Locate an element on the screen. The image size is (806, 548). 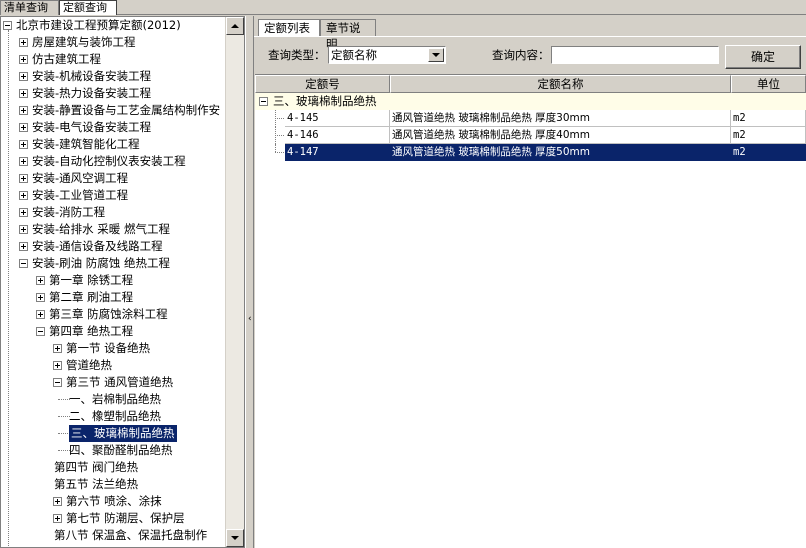
tree-node: 第二章 刷油工程 is located at coordinates (113, 297).